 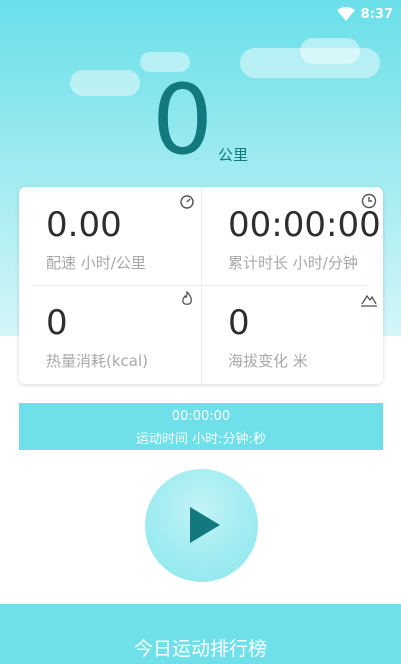 I want to click on mountain-icon, so click(x=369, y=300).